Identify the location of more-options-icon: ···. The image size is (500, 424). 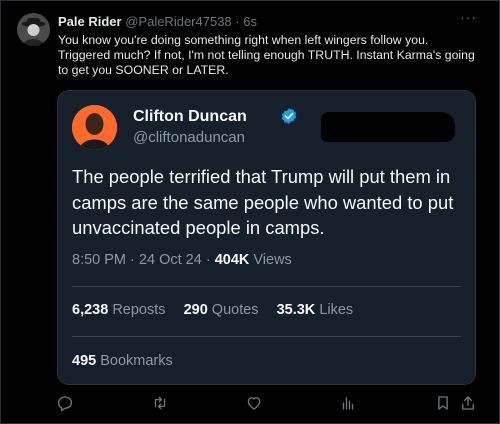
(468, 17).